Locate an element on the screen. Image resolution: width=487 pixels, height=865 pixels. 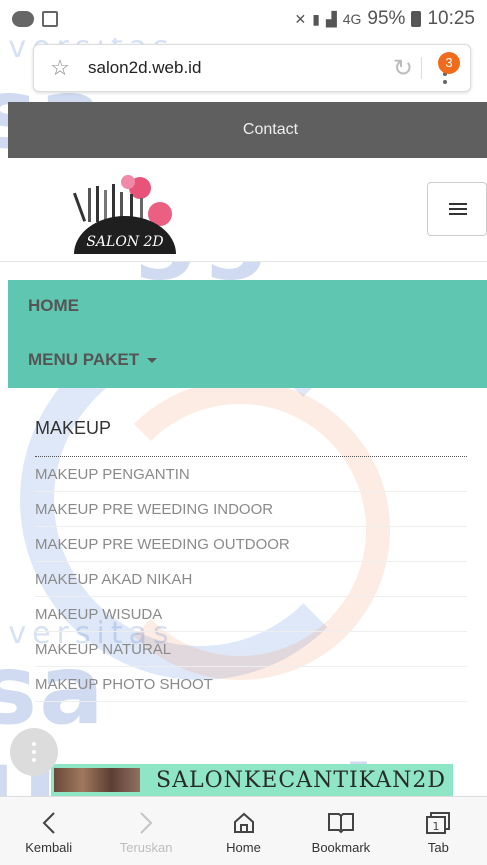
submenu-item: MAKEUP PRE WEEDING OUTDOOR is located at coordinates (251, 544).